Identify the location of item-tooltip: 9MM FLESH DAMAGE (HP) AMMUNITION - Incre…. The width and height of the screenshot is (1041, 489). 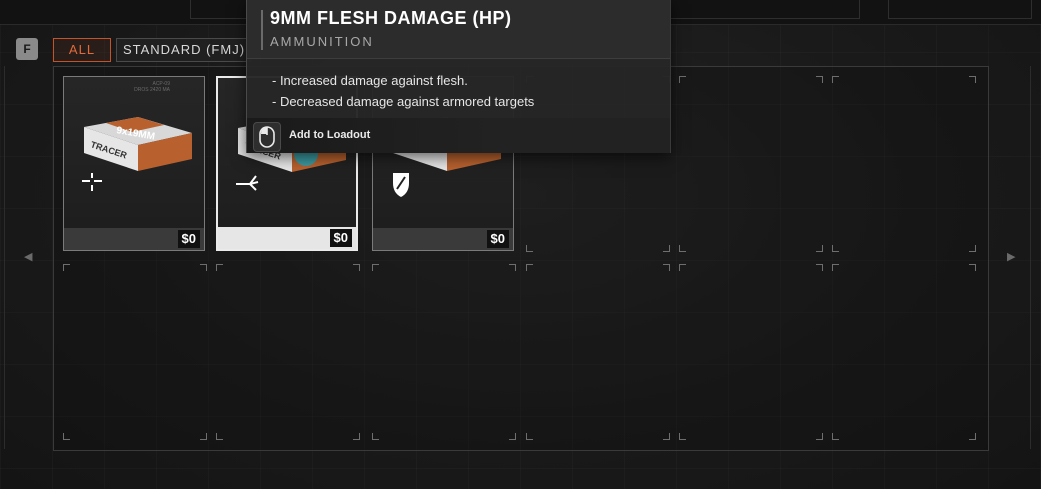
(458, 76).